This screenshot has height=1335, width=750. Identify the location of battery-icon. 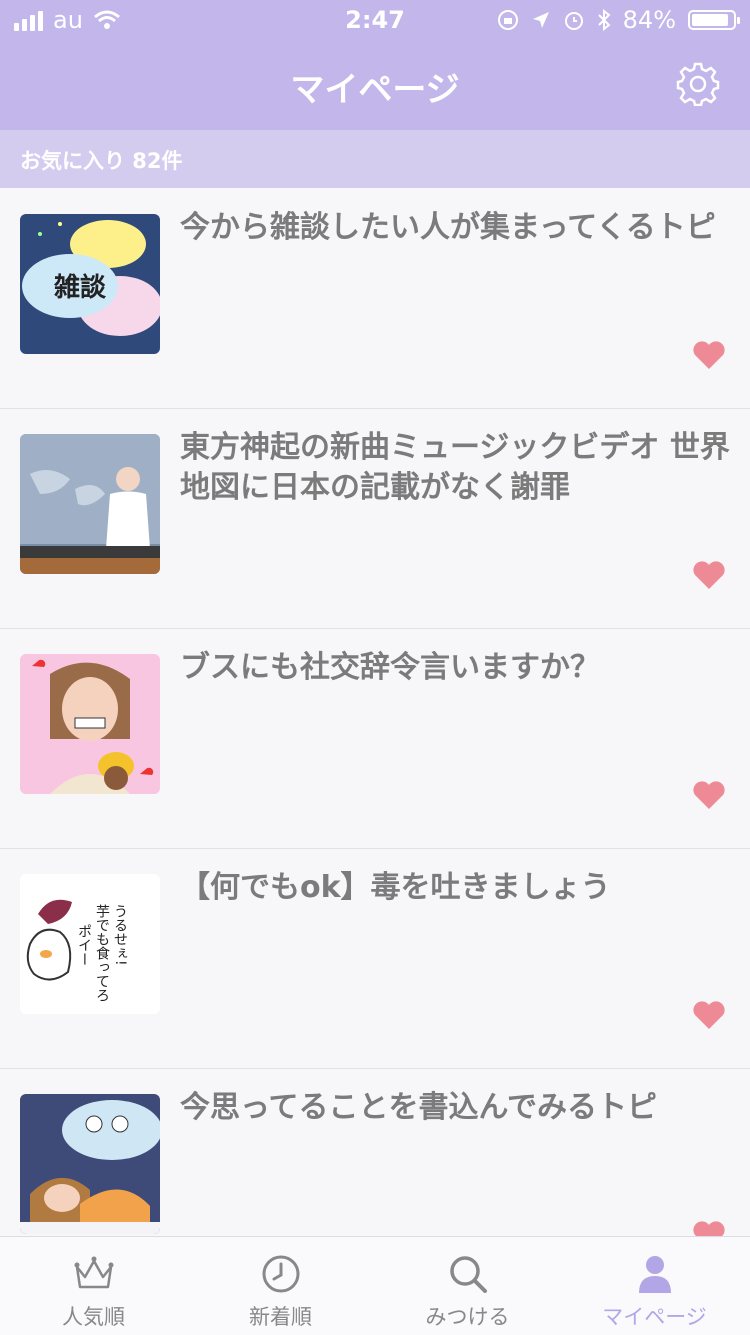
(714, 20).